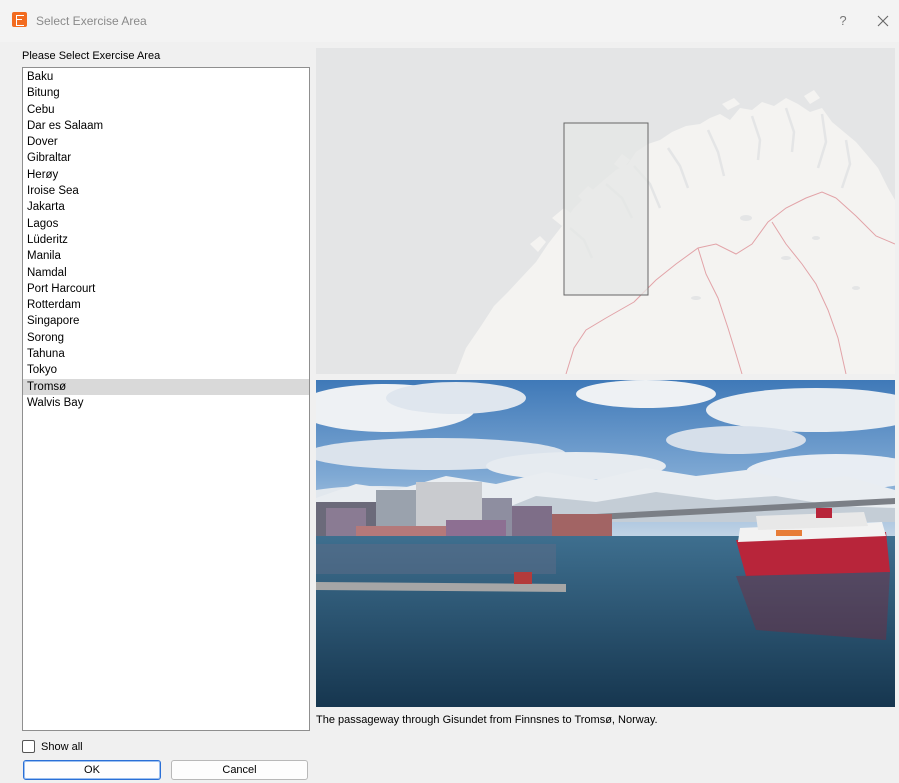 This screenshot has width=899, height=783. I want to click on town-reflection, so click(436, 559).